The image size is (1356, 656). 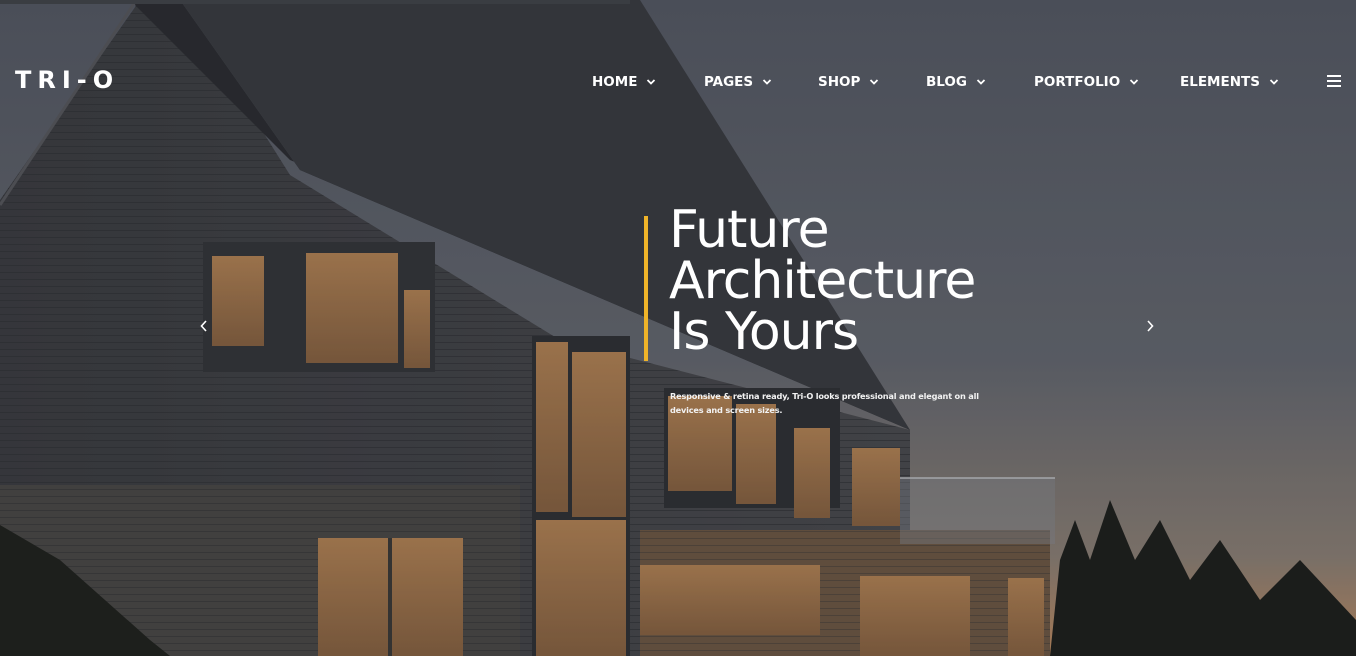 What do you see at coordinates (678, 82) in the screenshot?
I see `main-navigation: HOME PAGES SHOP BLOG PORTFOLIO ELEMENTS` at bounding box center [678, 82].